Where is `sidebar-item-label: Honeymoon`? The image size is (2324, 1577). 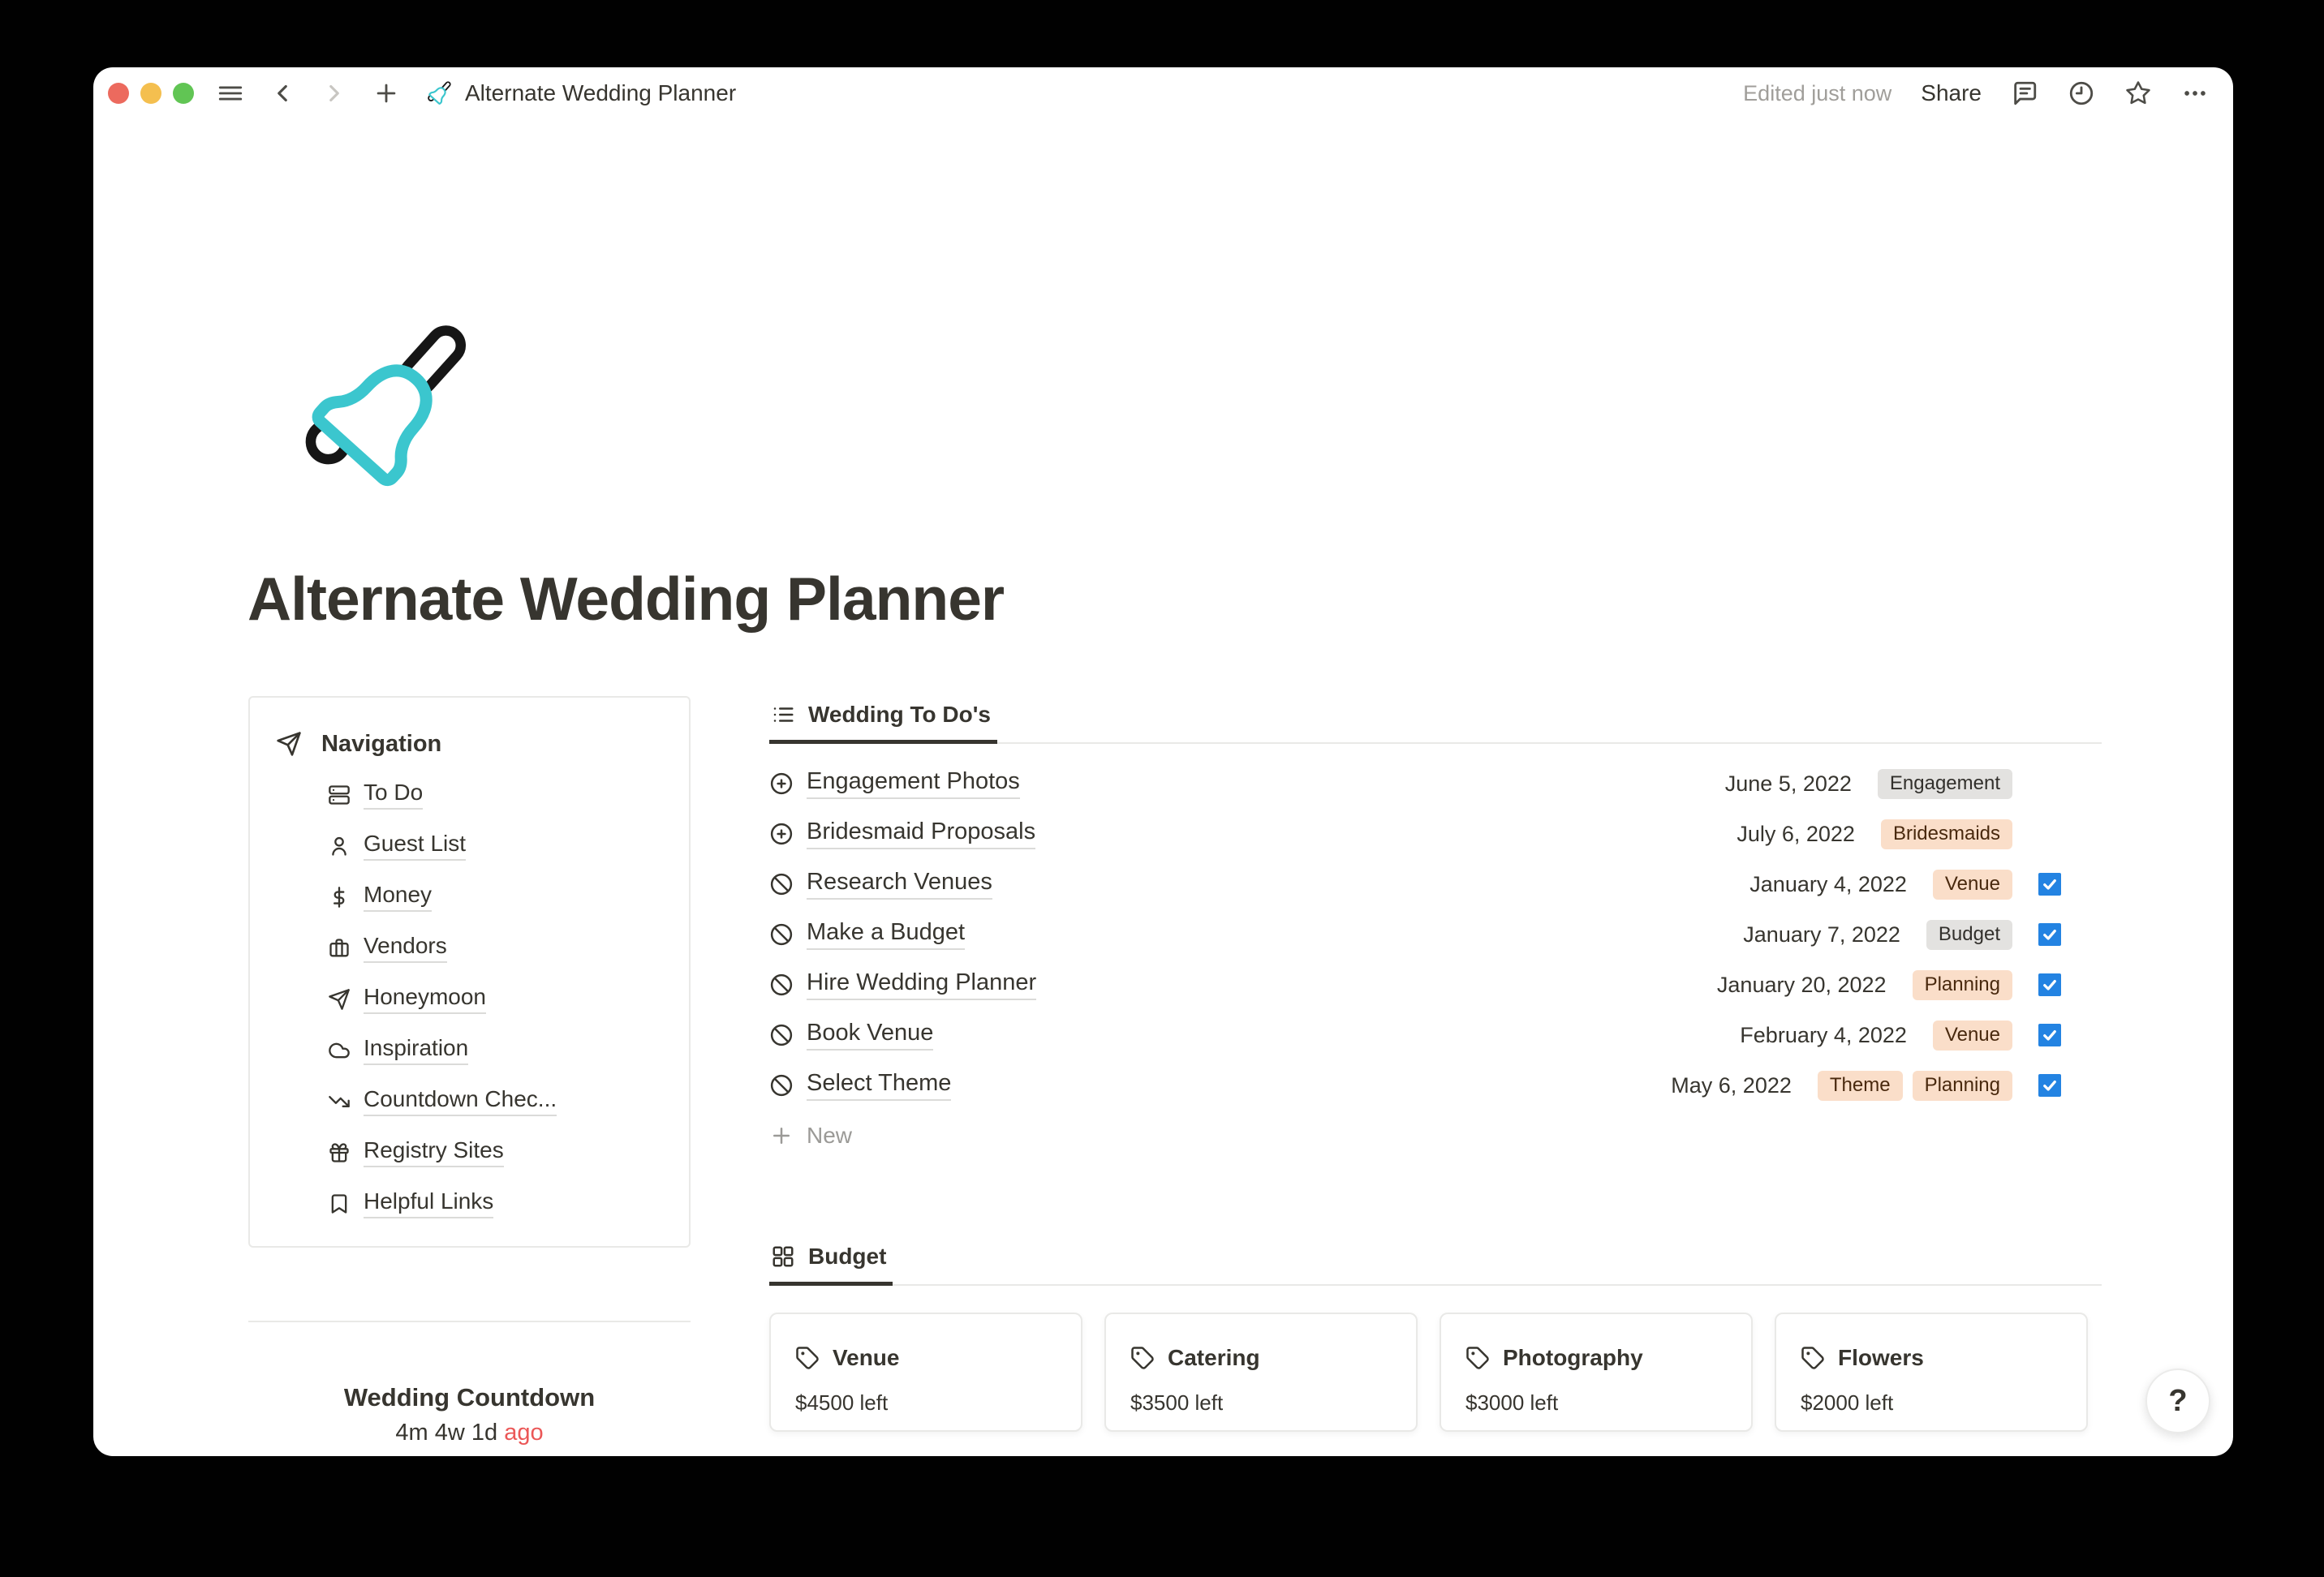
sidebar-item-label: Honeymoon is located at coordinates (425, 999).